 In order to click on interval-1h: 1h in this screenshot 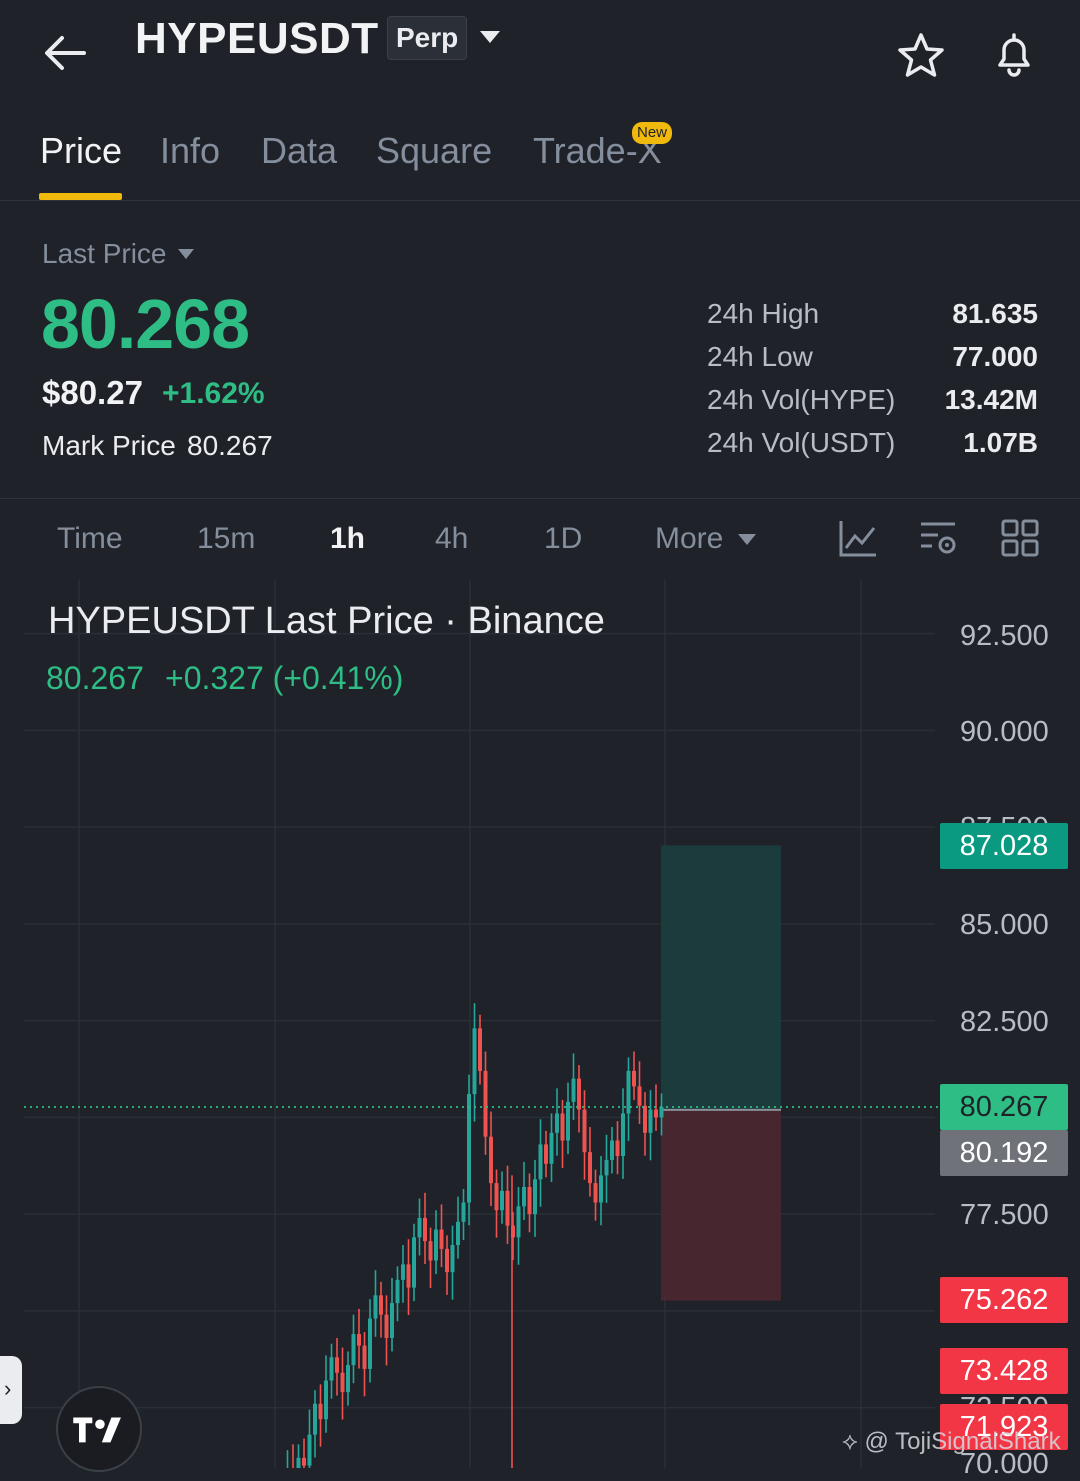, I will do `click(347, 539)`.